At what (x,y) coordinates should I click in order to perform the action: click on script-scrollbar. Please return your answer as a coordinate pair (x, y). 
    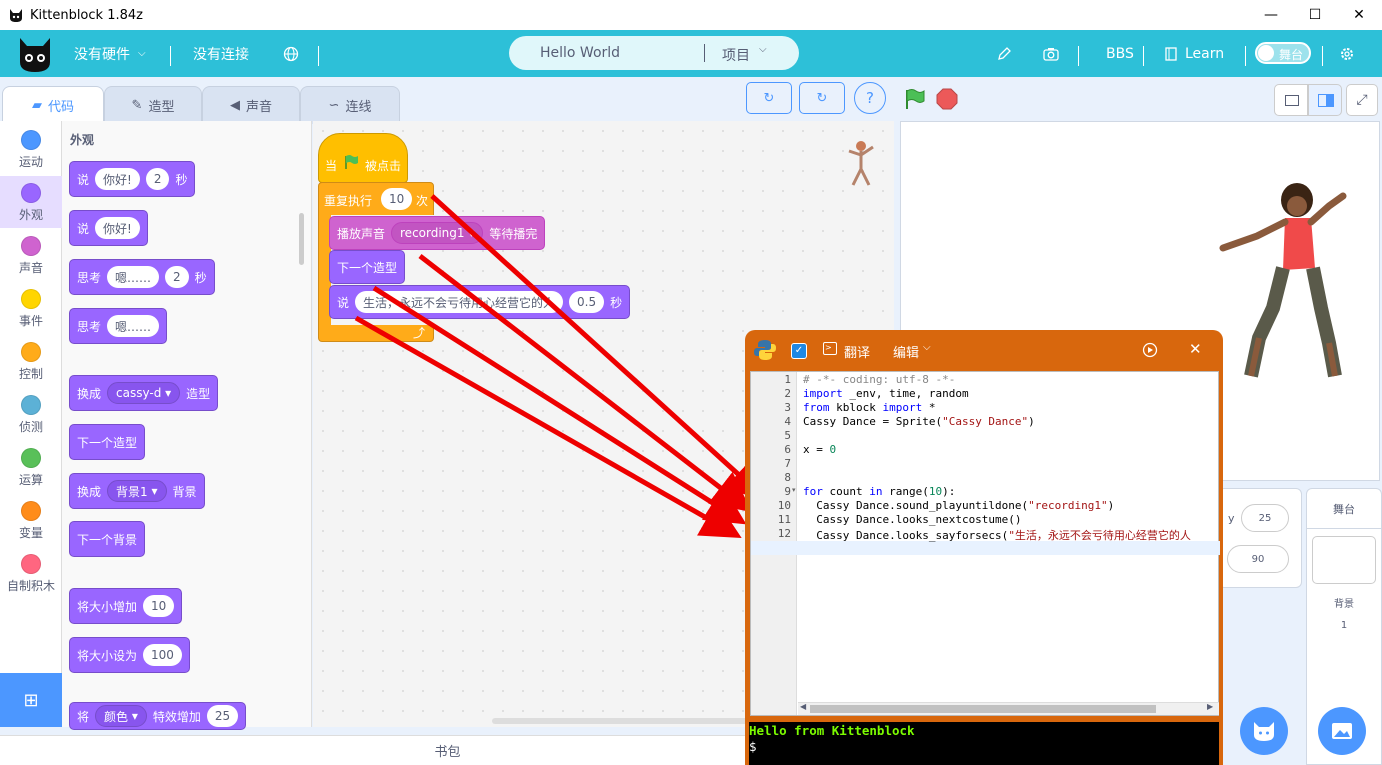
    Looking at the image, I should click on (622, 721).